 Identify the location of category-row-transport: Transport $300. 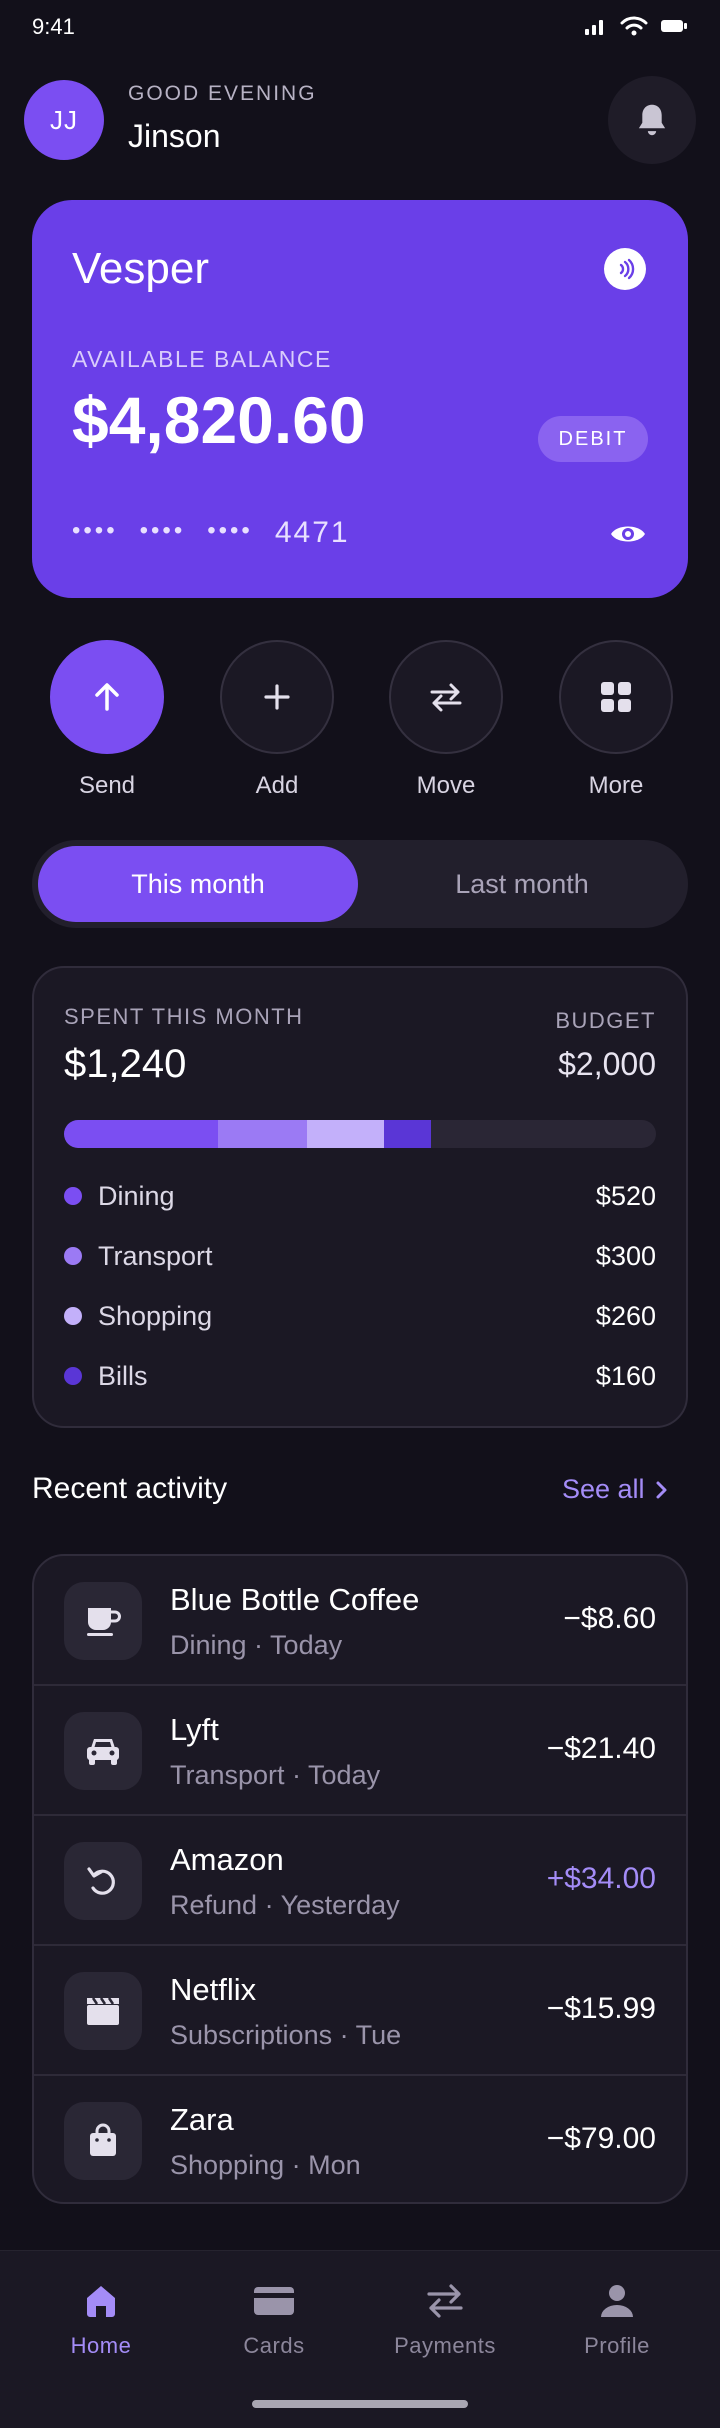
(360, 1256).